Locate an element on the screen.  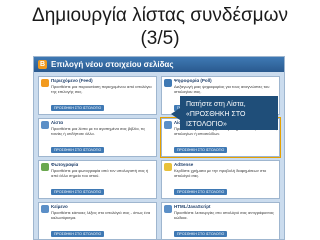
gadget-title: Ψηφοφορία (Poll) is located at coordinates (193, 80).